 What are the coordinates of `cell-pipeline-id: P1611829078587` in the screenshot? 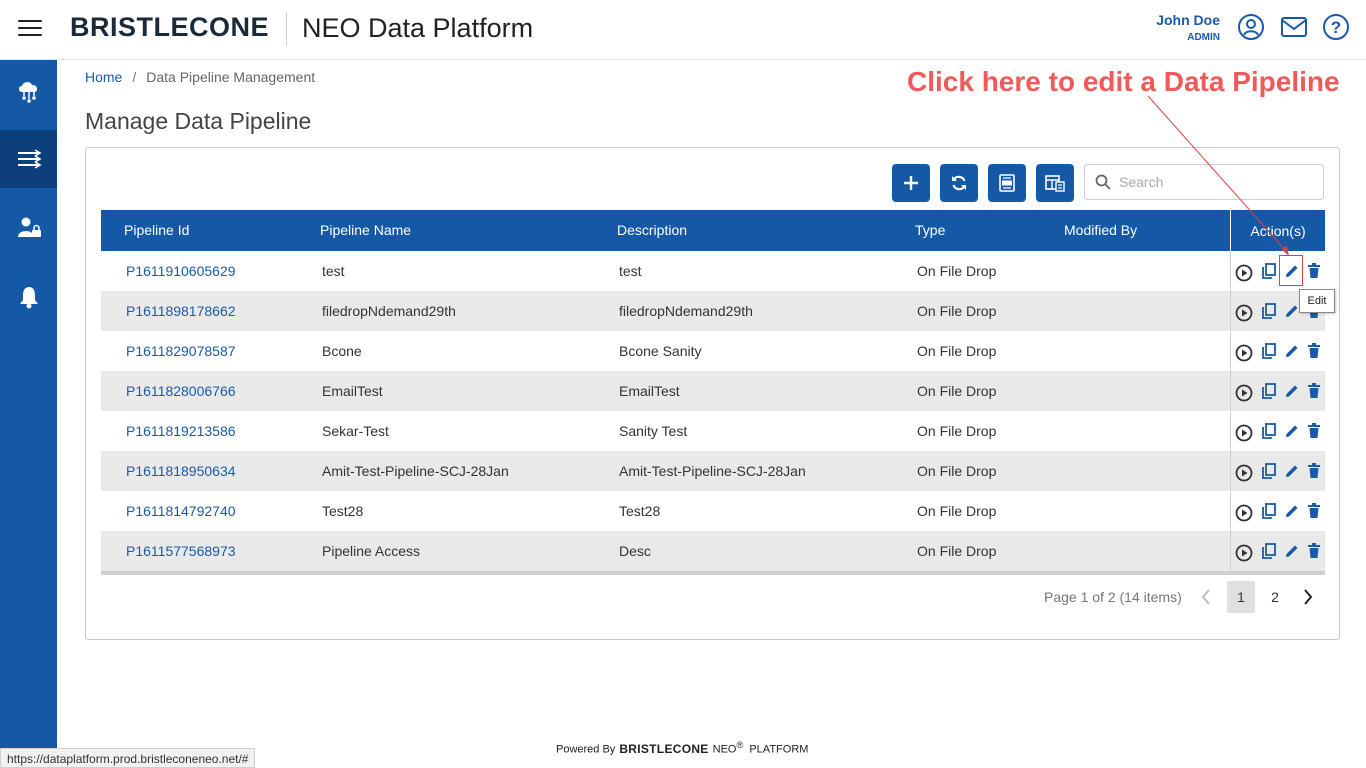 It's located at (181, 351).